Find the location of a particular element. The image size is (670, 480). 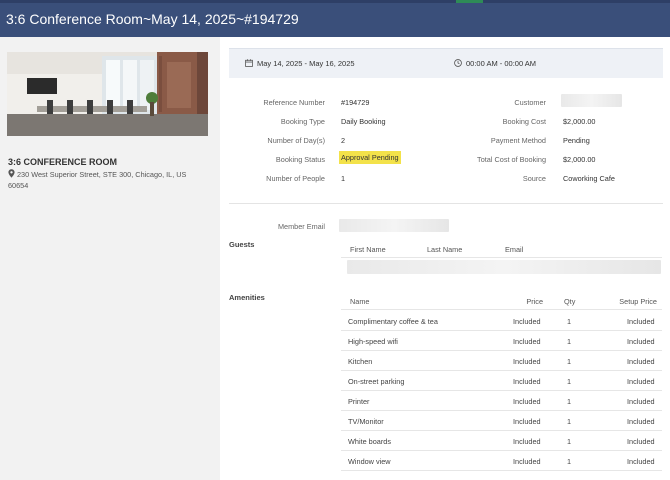

label-source: Source is located at coordinates (534, 178).